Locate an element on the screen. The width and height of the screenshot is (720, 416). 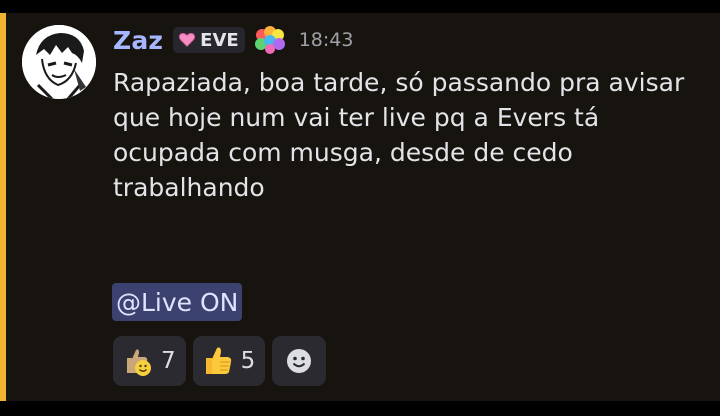
rainbow-sparkle-icon is located at coordinates (269, 40).